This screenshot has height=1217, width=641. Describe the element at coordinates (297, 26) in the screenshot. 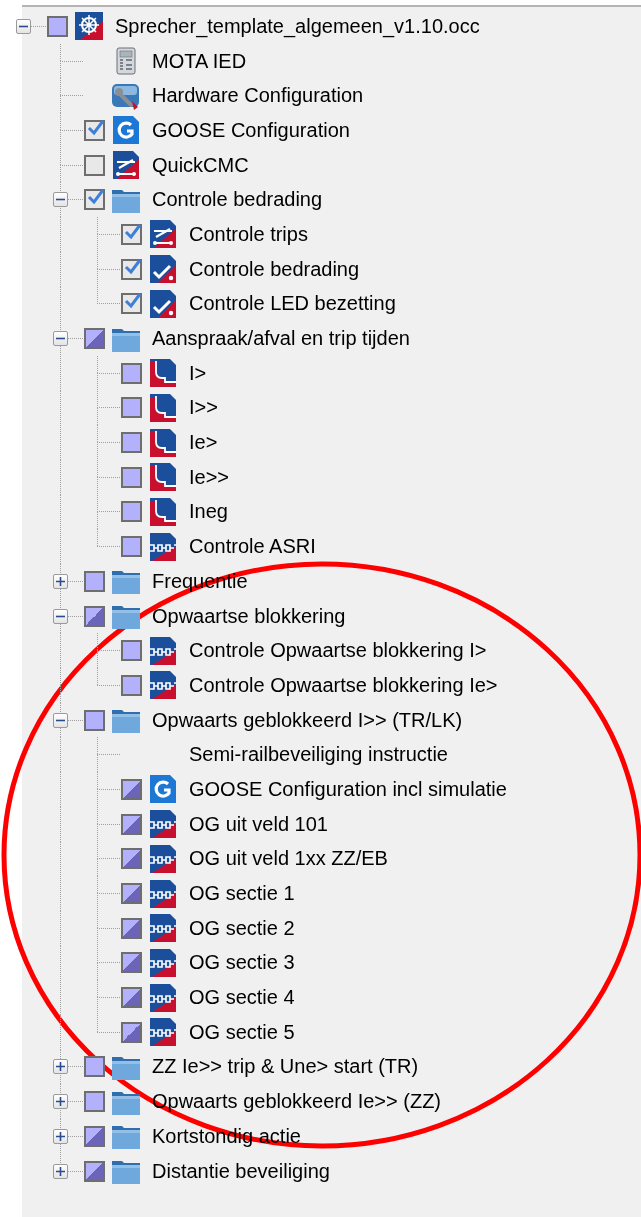

I see `tree-item-label: Sprecher_template_algemeen_v1.10.occ` at that location.